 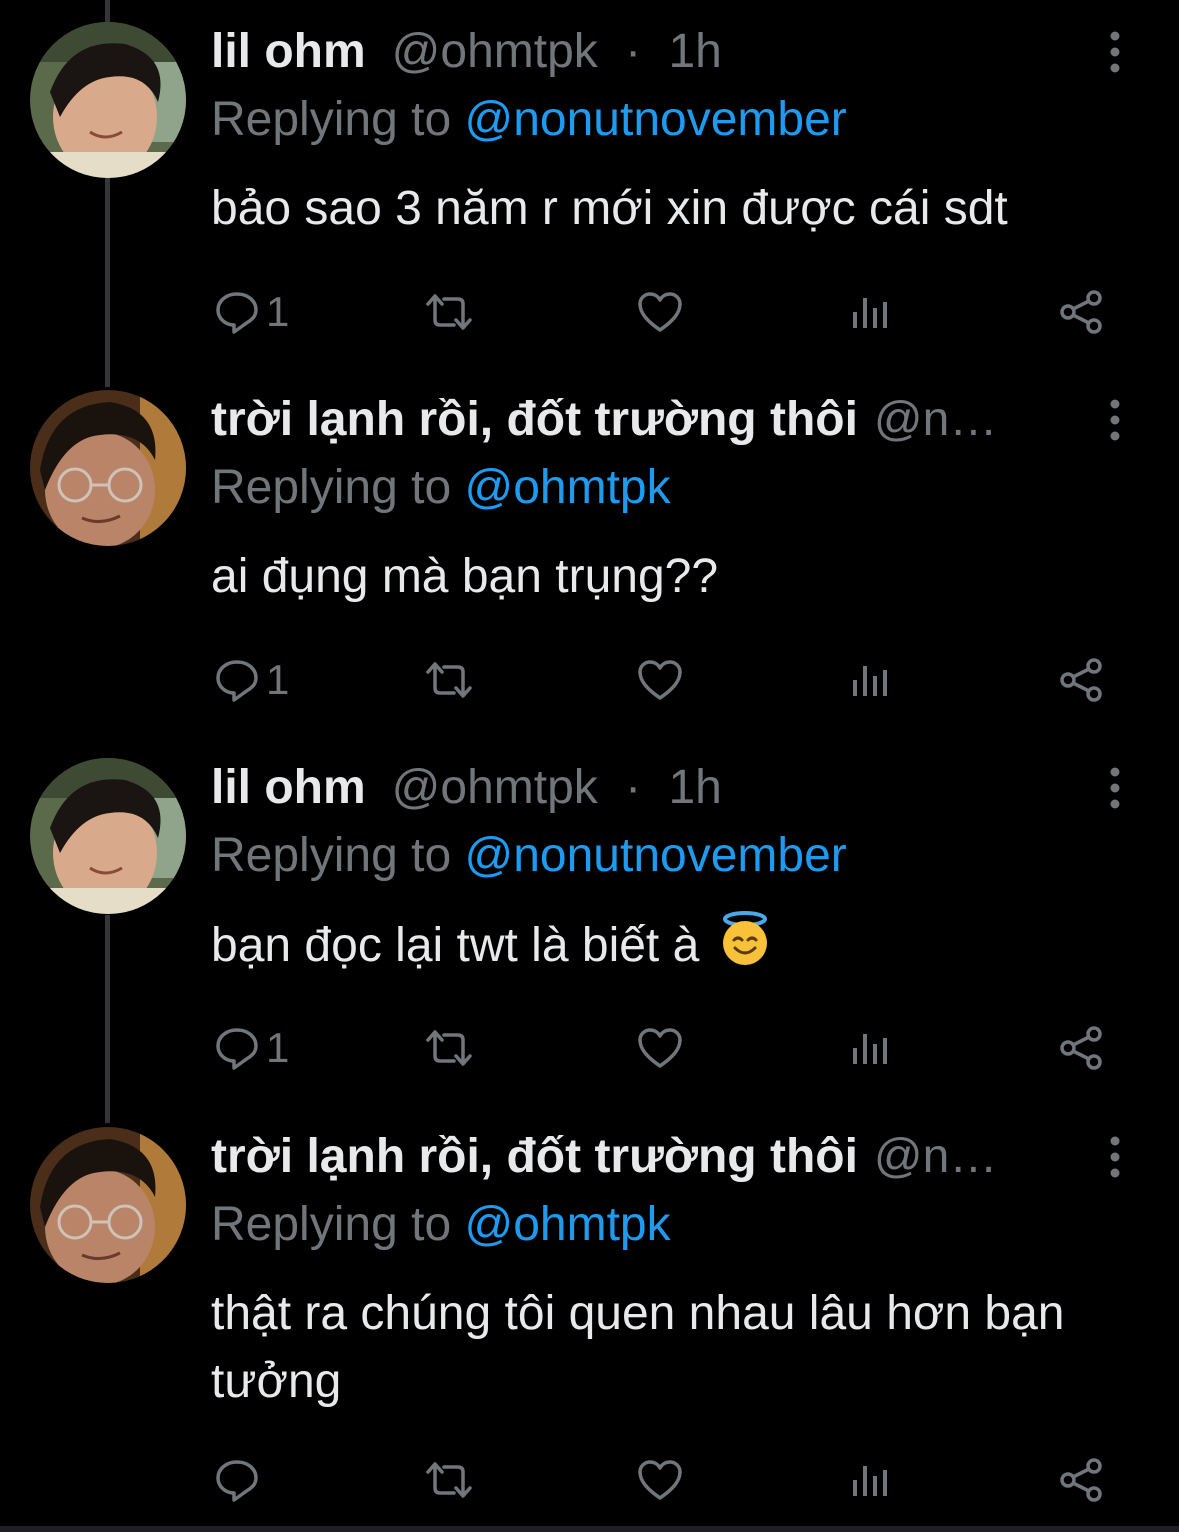 I want to click on tweet-text: bảo sao 3 năm r mới xin được cái sdt, so click(x=609, y=208).